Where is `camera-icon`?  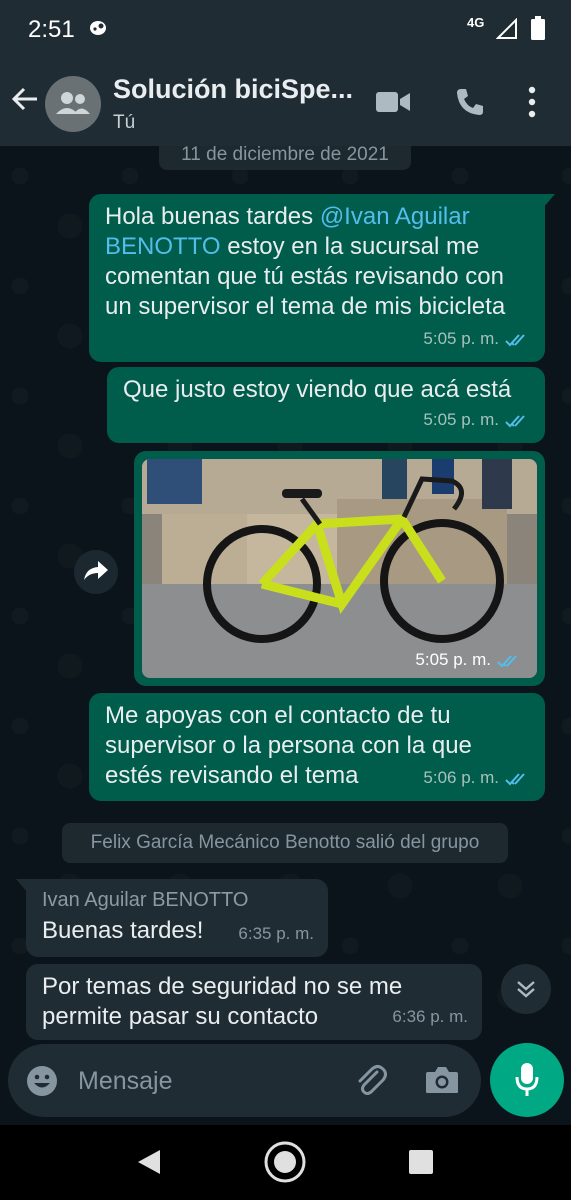 camera-icon is located at coordinates (442, 1082).